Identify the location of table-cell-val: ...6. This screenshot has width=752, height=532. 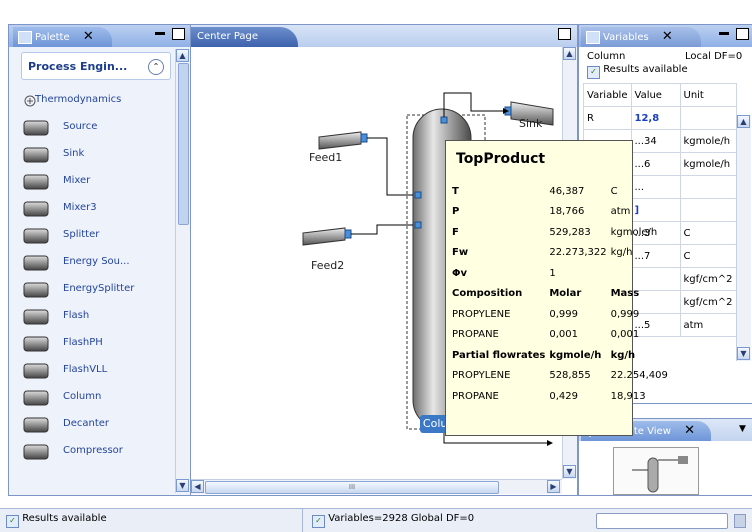
(655, 164).